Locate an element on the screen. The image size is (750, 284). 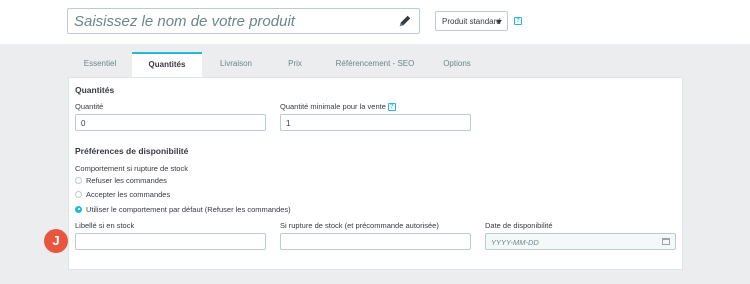
tab-essentiel: Essentiel is located at coordinates (100, 64).